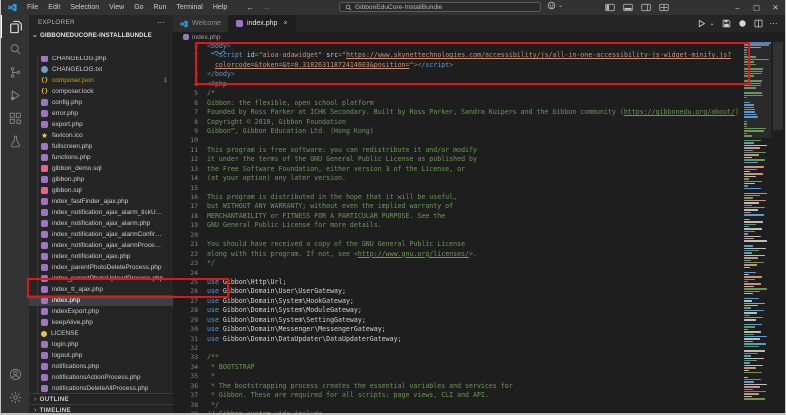  I want to click on split-editor-icon, so click(758, 23).